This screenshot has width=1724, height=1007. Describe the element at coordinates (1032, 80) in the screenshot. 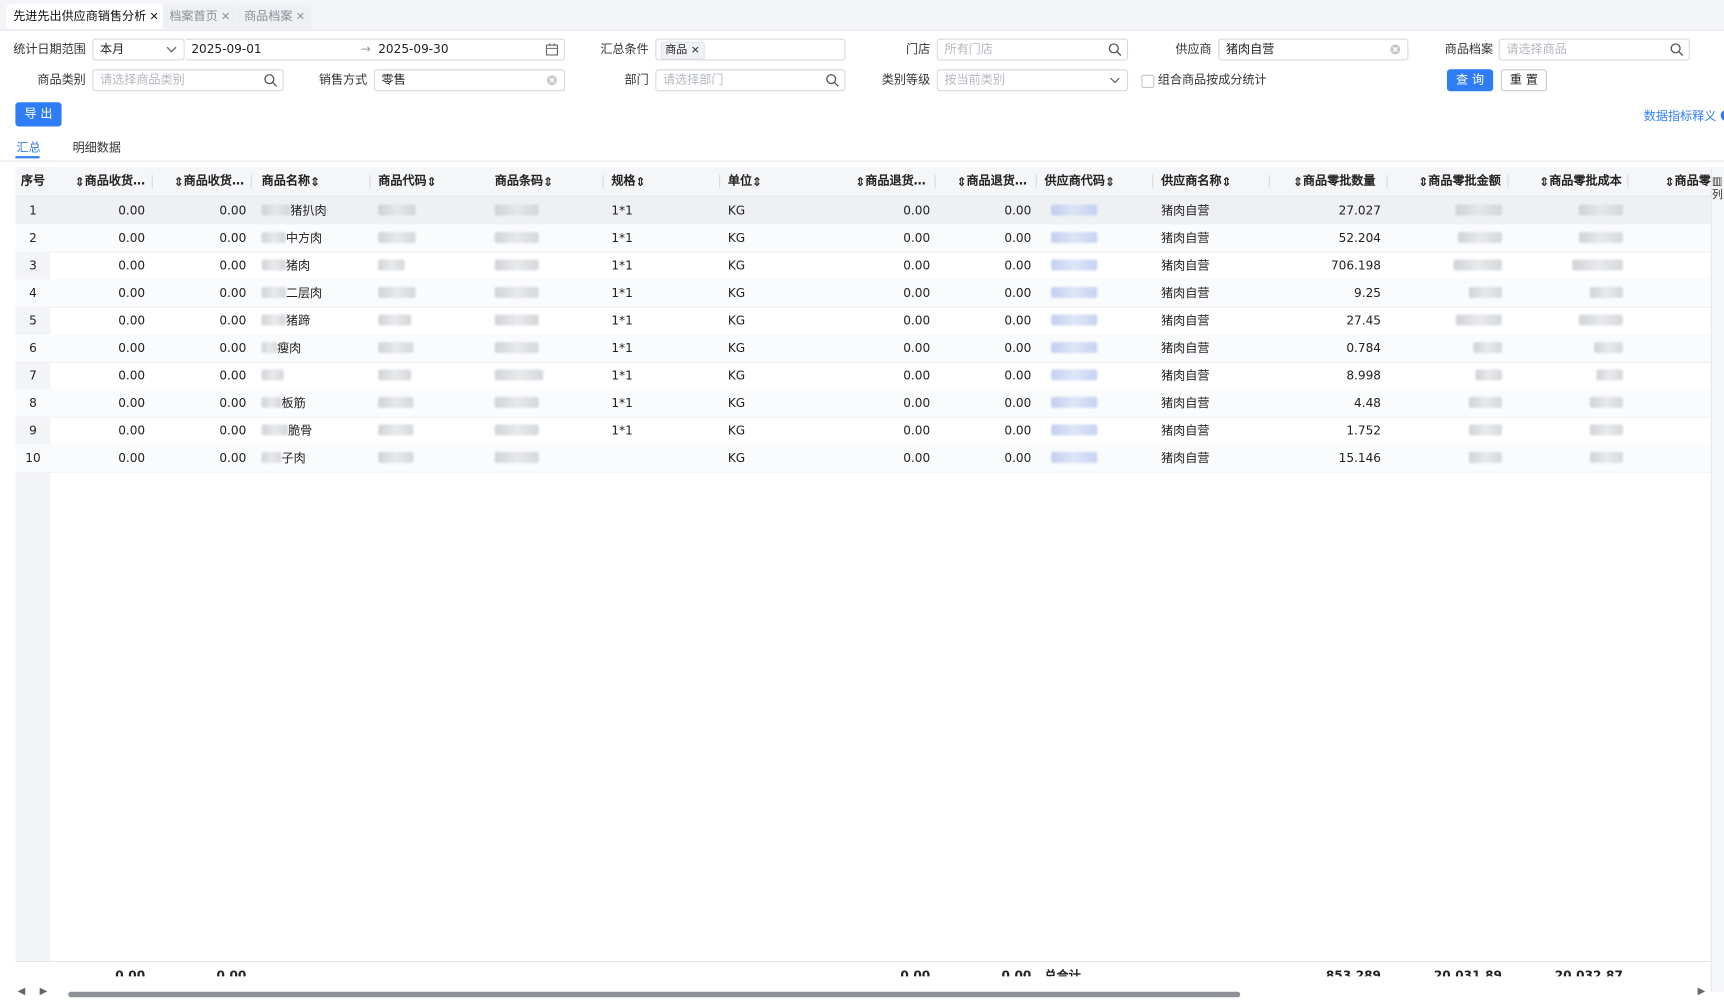

I see `category-level-select: 按当前类别` at that location.